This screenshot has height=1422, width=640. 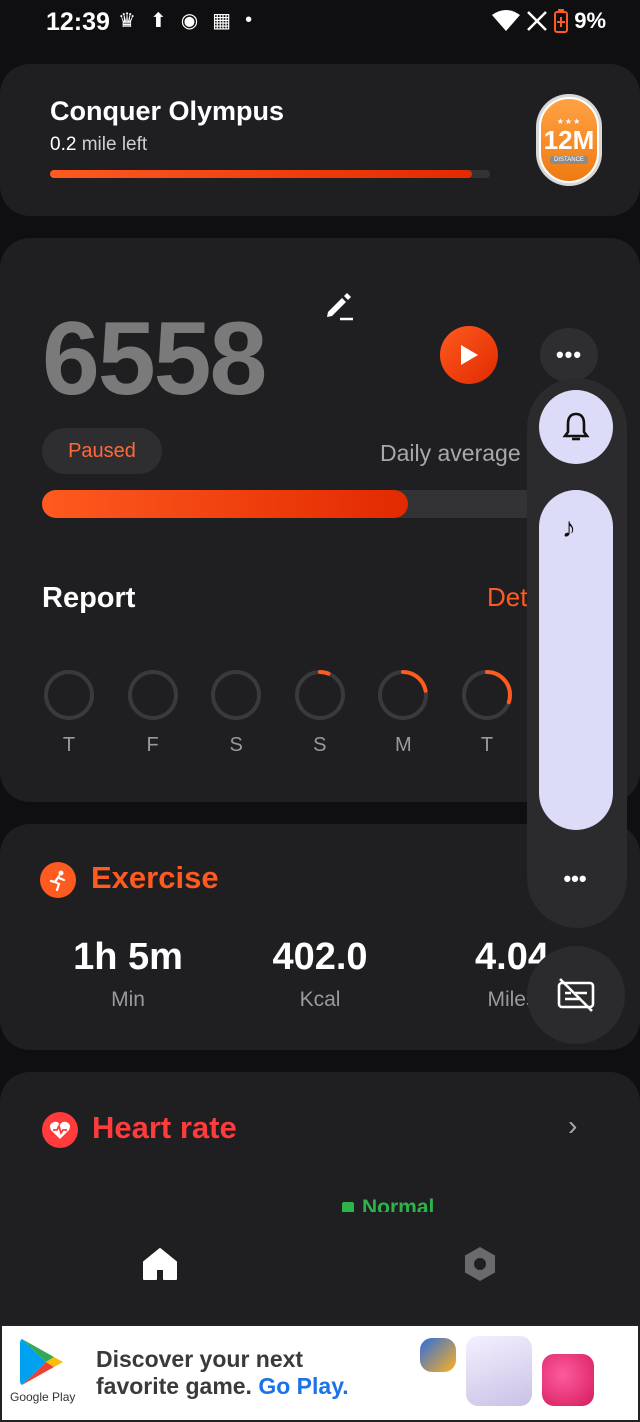 What do you see at coordinates (569, 355) in the screenshot?
I see `more-options-button: •••` at bounding box center [569, 355].